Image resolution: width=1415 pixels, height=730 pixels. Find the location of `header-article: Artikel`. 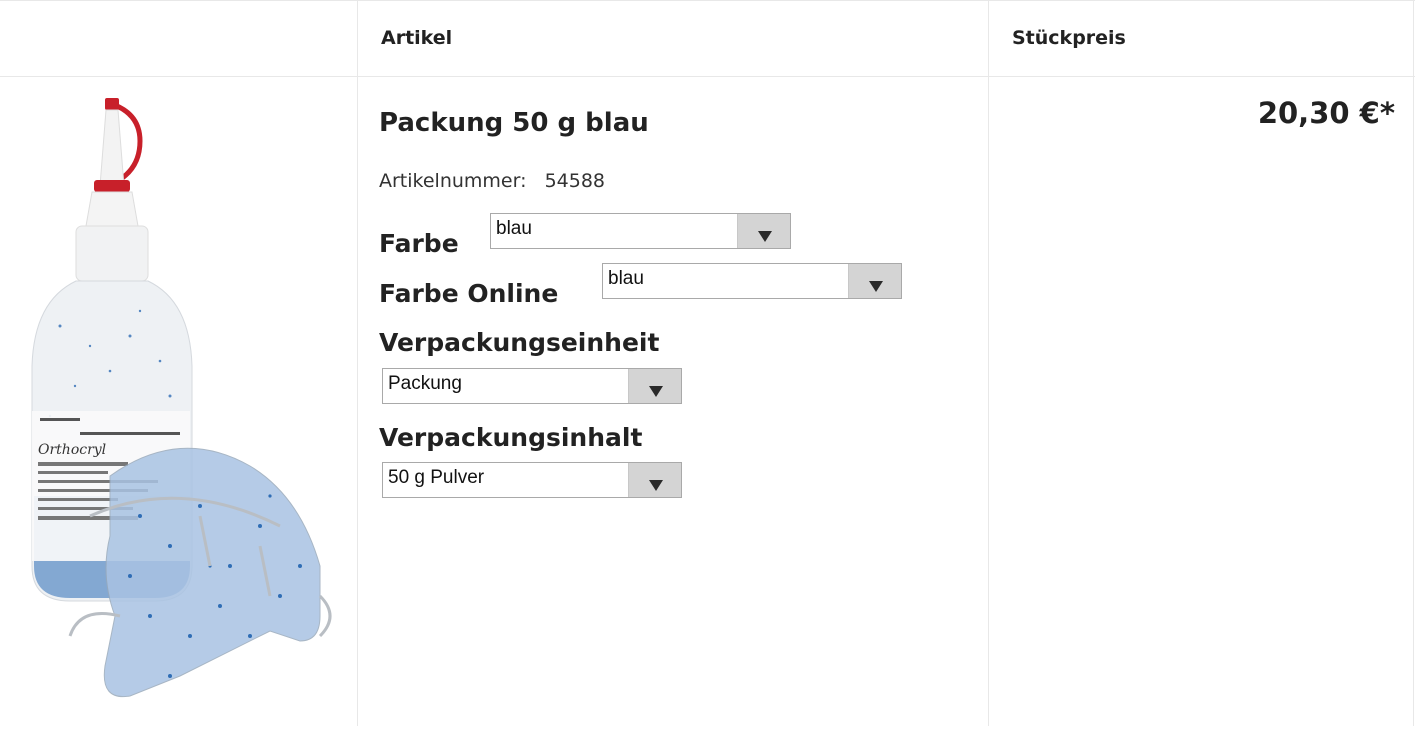

header-article: Artikel is located at coordinates (417, 38).